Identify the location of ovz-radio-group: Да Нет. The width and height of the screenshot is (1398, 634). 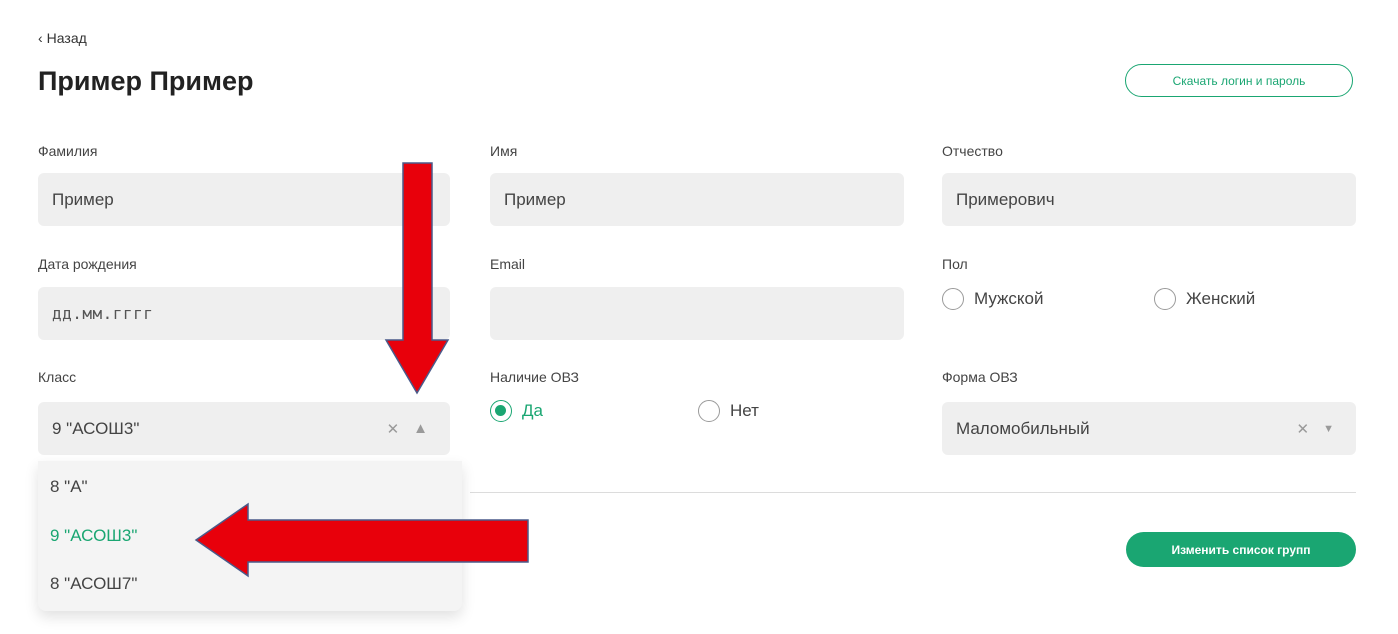
(624, 411).